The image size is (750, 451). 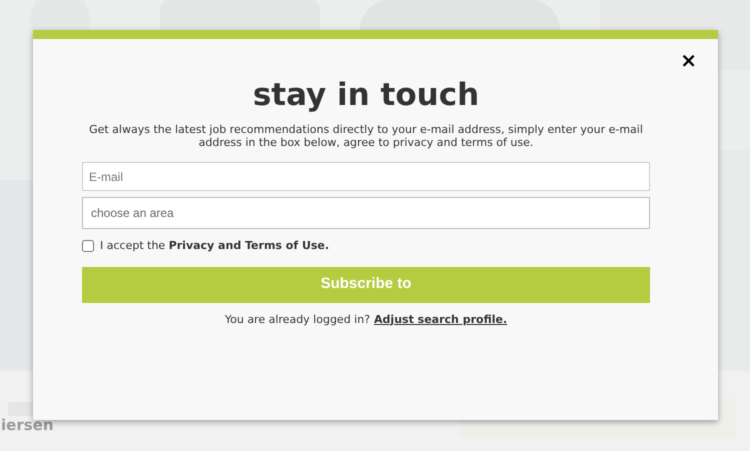 What do you see at coordinates (88, 246) in the screenshot?
I see `consent-checkbox` at bounding box center [88, 246].